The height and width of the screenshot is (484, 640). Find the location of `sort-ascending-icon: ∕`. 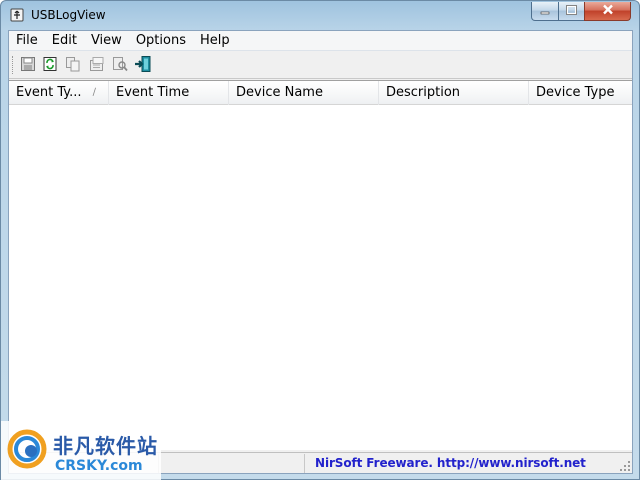

sort-ascending-icon: ∕ is located at coordinates (94, 92).